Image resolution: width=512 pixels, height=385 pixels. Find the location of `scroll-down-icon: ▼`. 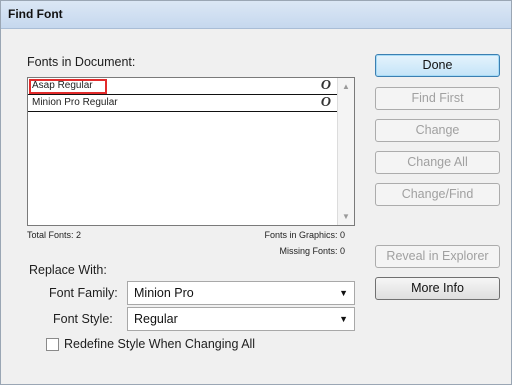

scroll-down-icon: ▼ is located at coordinates (346, 216).